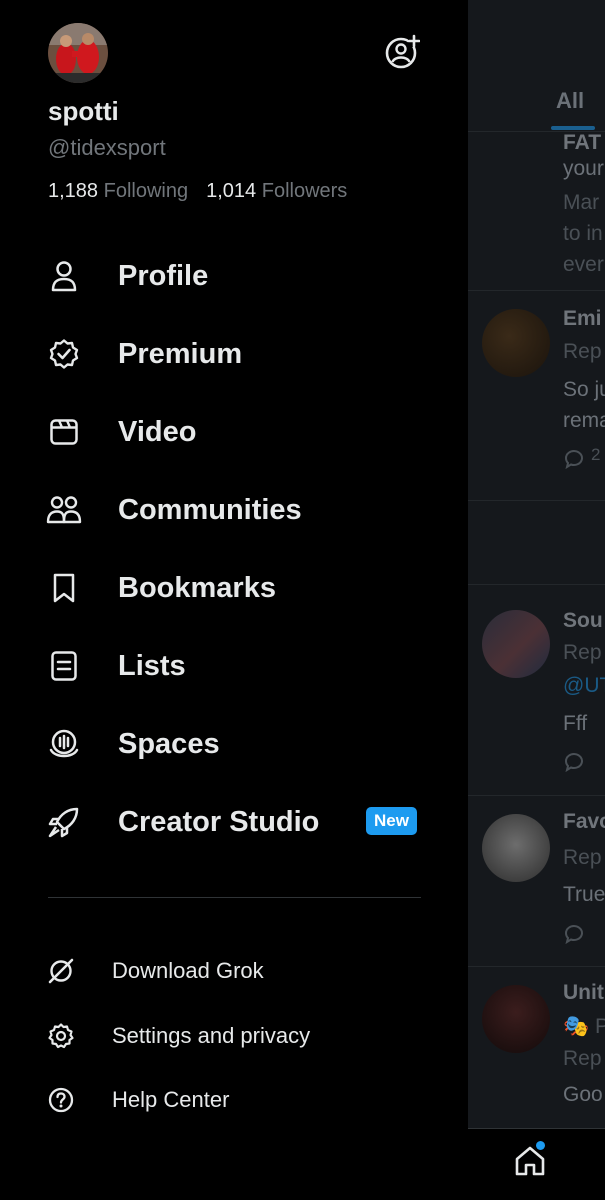 The image size is (605, 1200). What do you see at coordinates (197, 587) in the screenshot?
I see `nav-label: Bookmarks` at bounding box center [197, 587].